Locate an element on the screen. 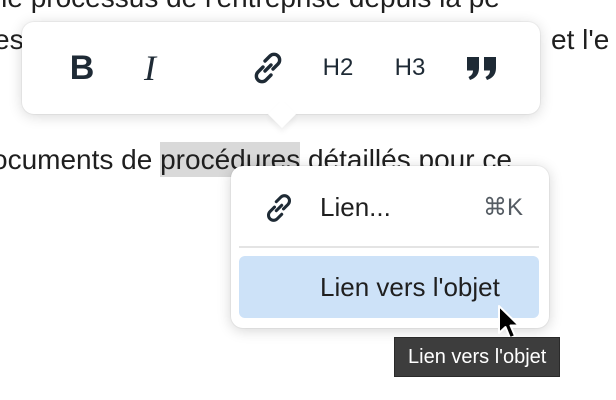 The image size is (616, 400). quote-icon is located at coordinates (481, 68).